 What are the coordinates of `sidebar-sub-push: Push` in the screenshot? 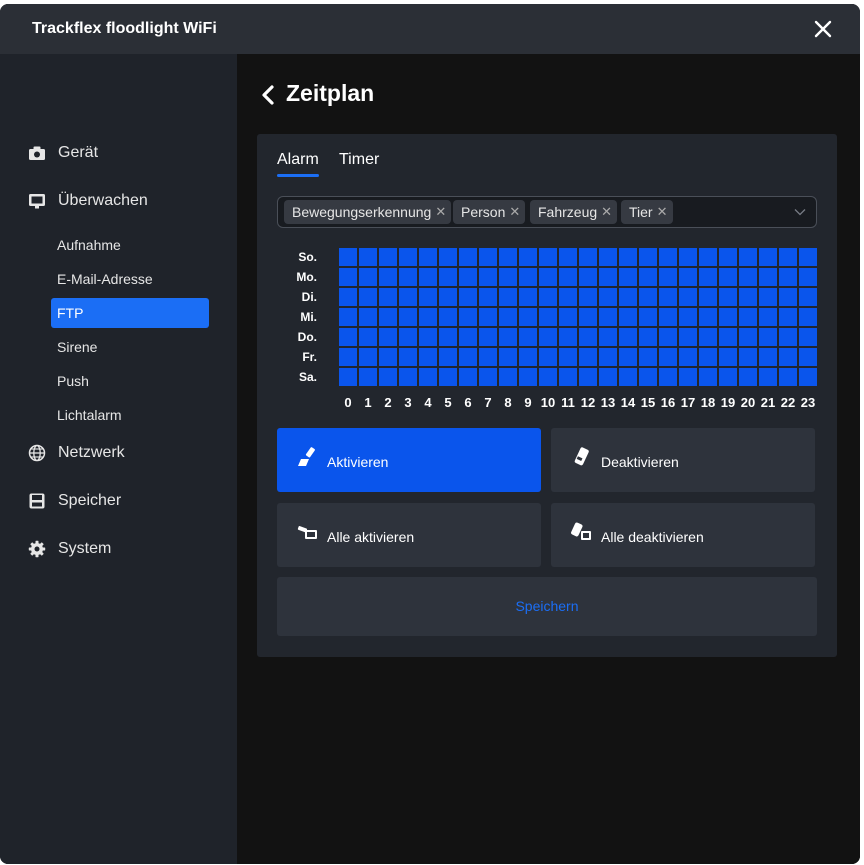 It's located at (130, 381).